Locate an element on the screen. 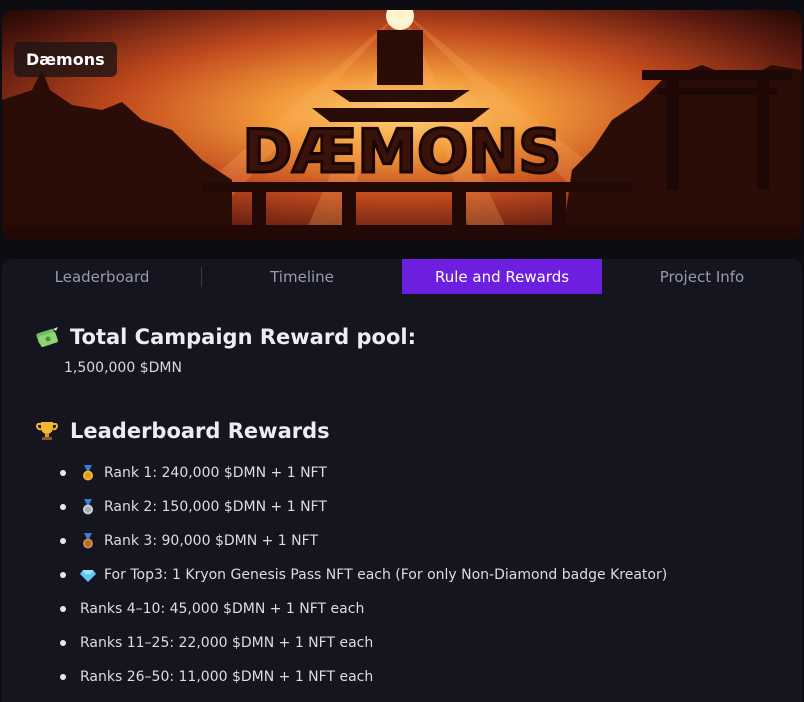 This screenshot has height=702, width=804. bronze-medal-icon is located at coordinates (88, 541).